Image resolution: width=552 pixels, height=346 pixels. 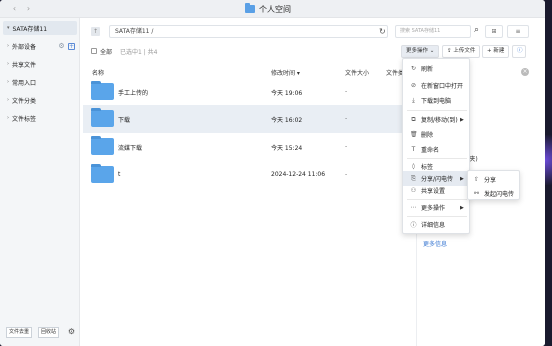 I want to click on recycle-bin-button: 回收站, so click(x=49, y=332).